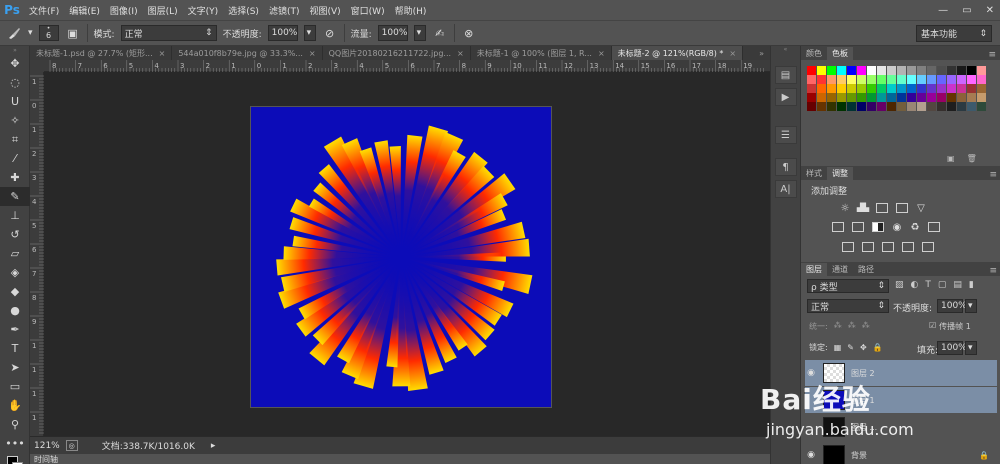 The width and height of the screenshot is (1000, 464). Describe the element at coordinates (785, 135) in the screenshot. I see `properties-panel-icon: ☰` at that location.